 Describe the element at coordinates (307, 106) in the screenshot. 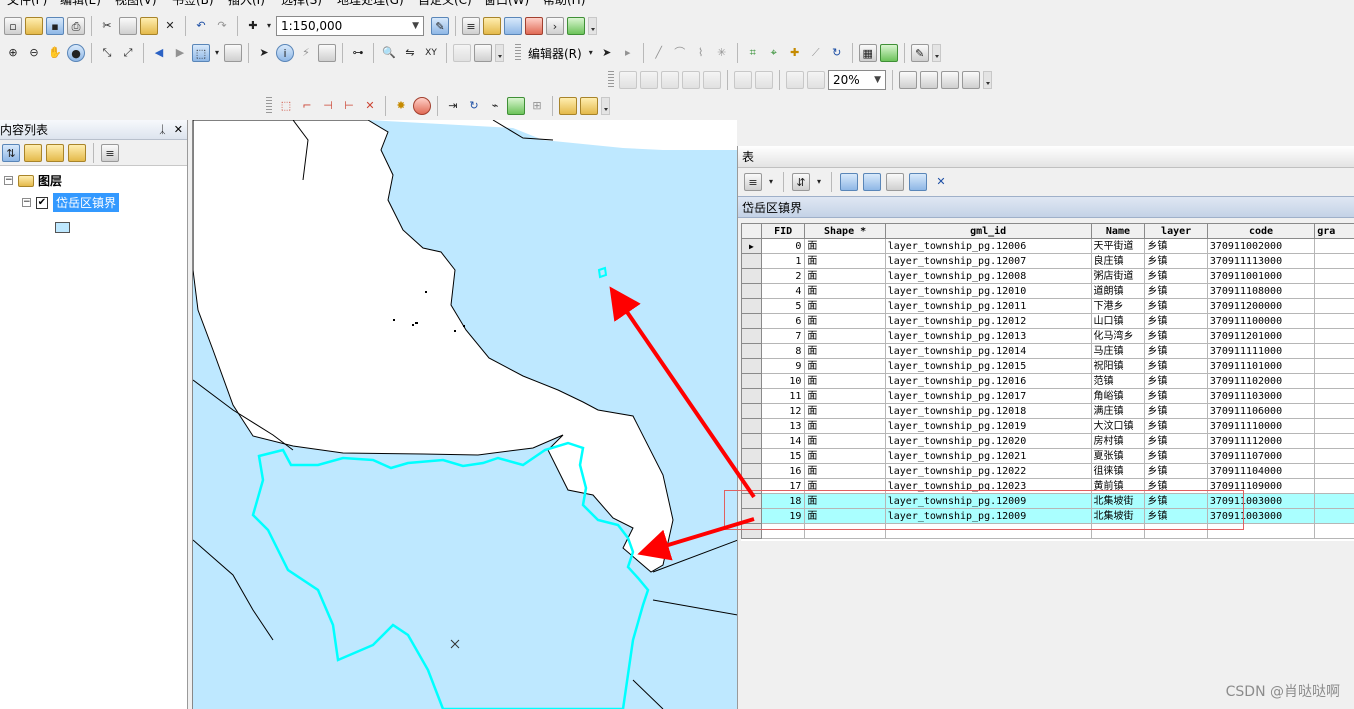

I see `fillet-icon: ⌐` at that location.